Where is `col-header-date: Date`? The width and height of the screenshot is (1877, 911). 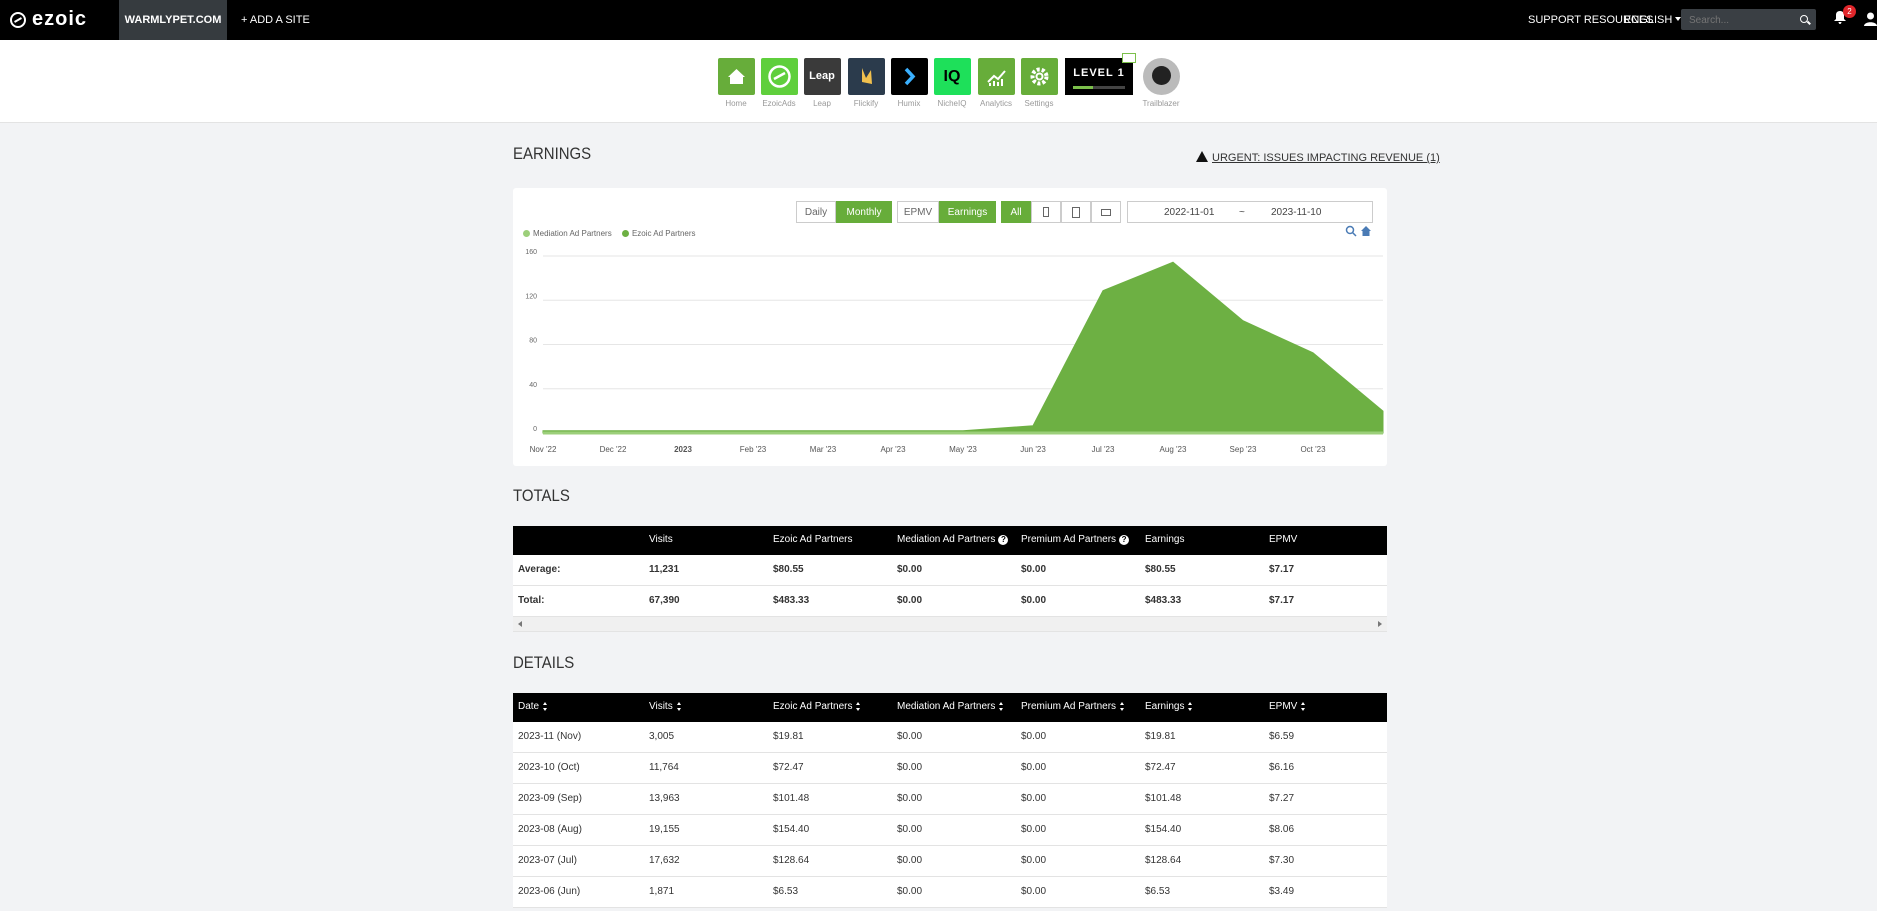 col-header-date: Date is located at coordinates (533, 706).